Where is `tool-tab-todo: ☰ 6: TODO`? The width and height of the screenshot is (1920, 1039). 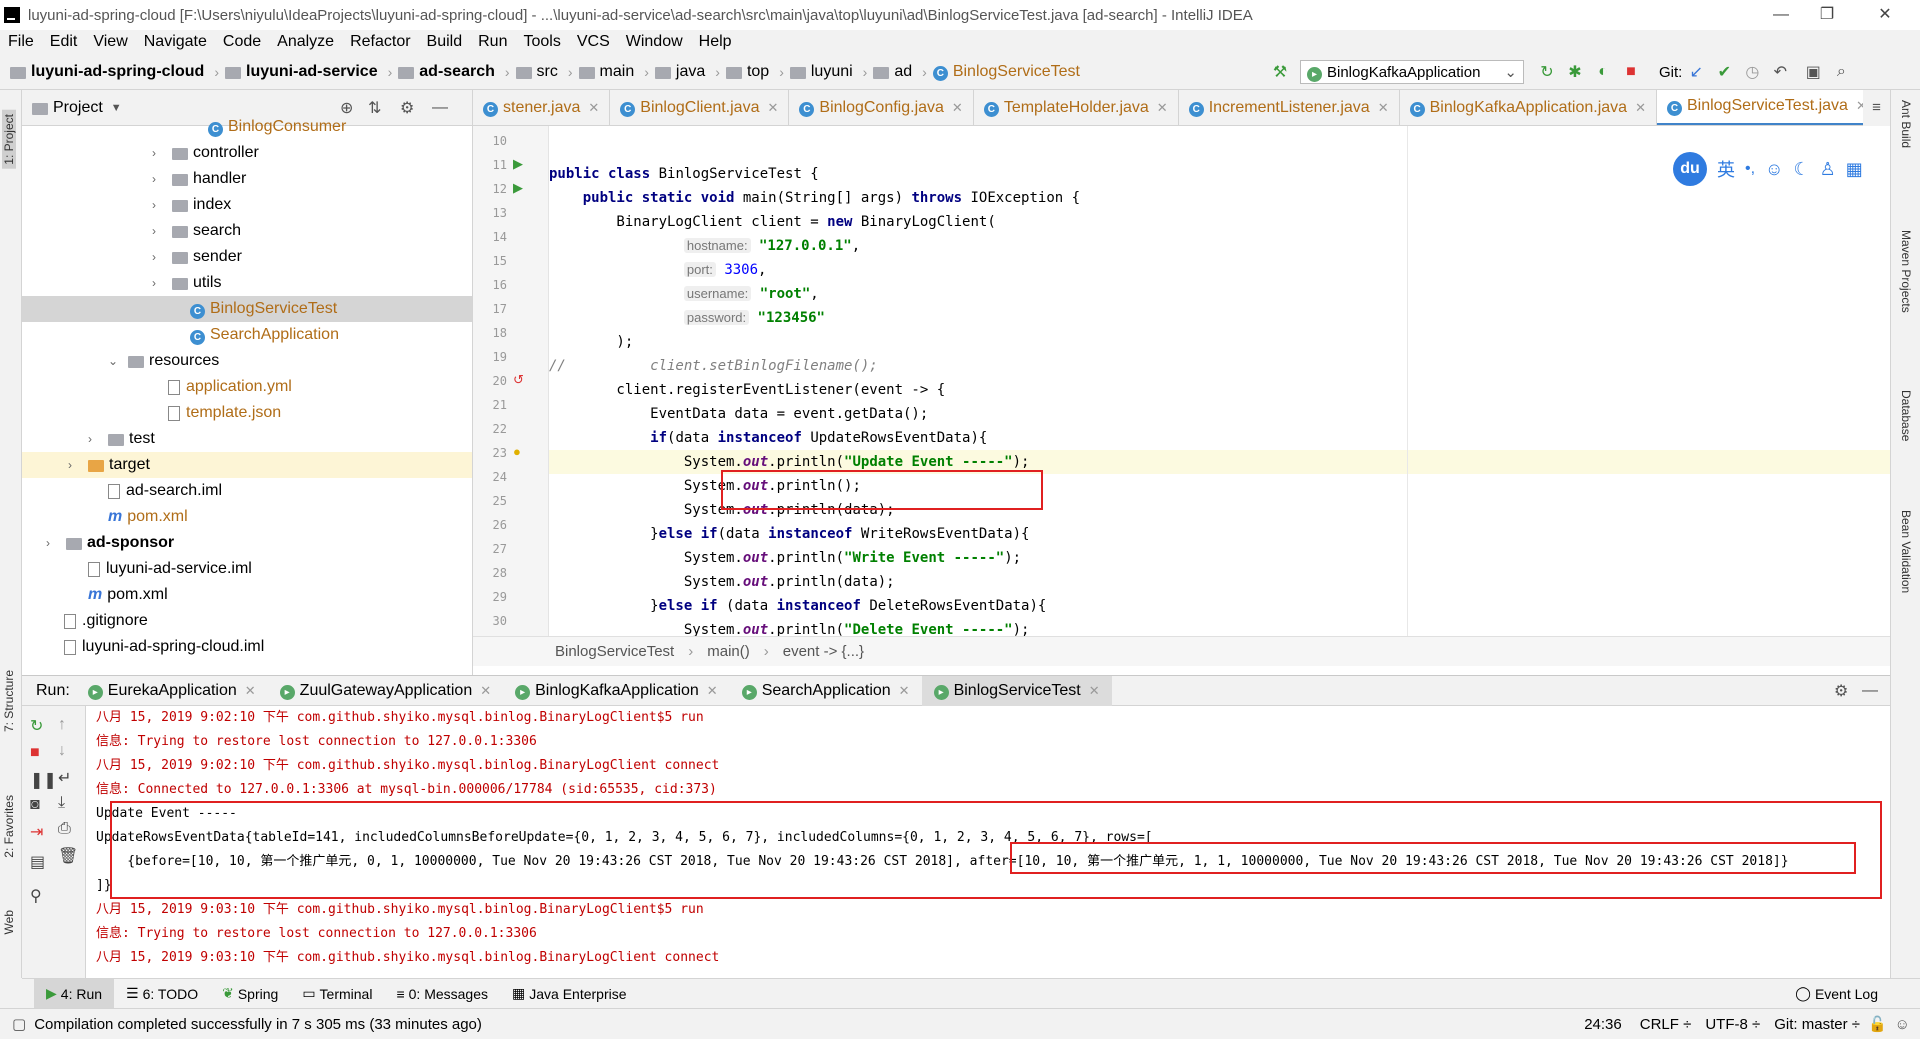
tool-tab-todo: ☰ 6: TODO is located at coordinates (162, 994).